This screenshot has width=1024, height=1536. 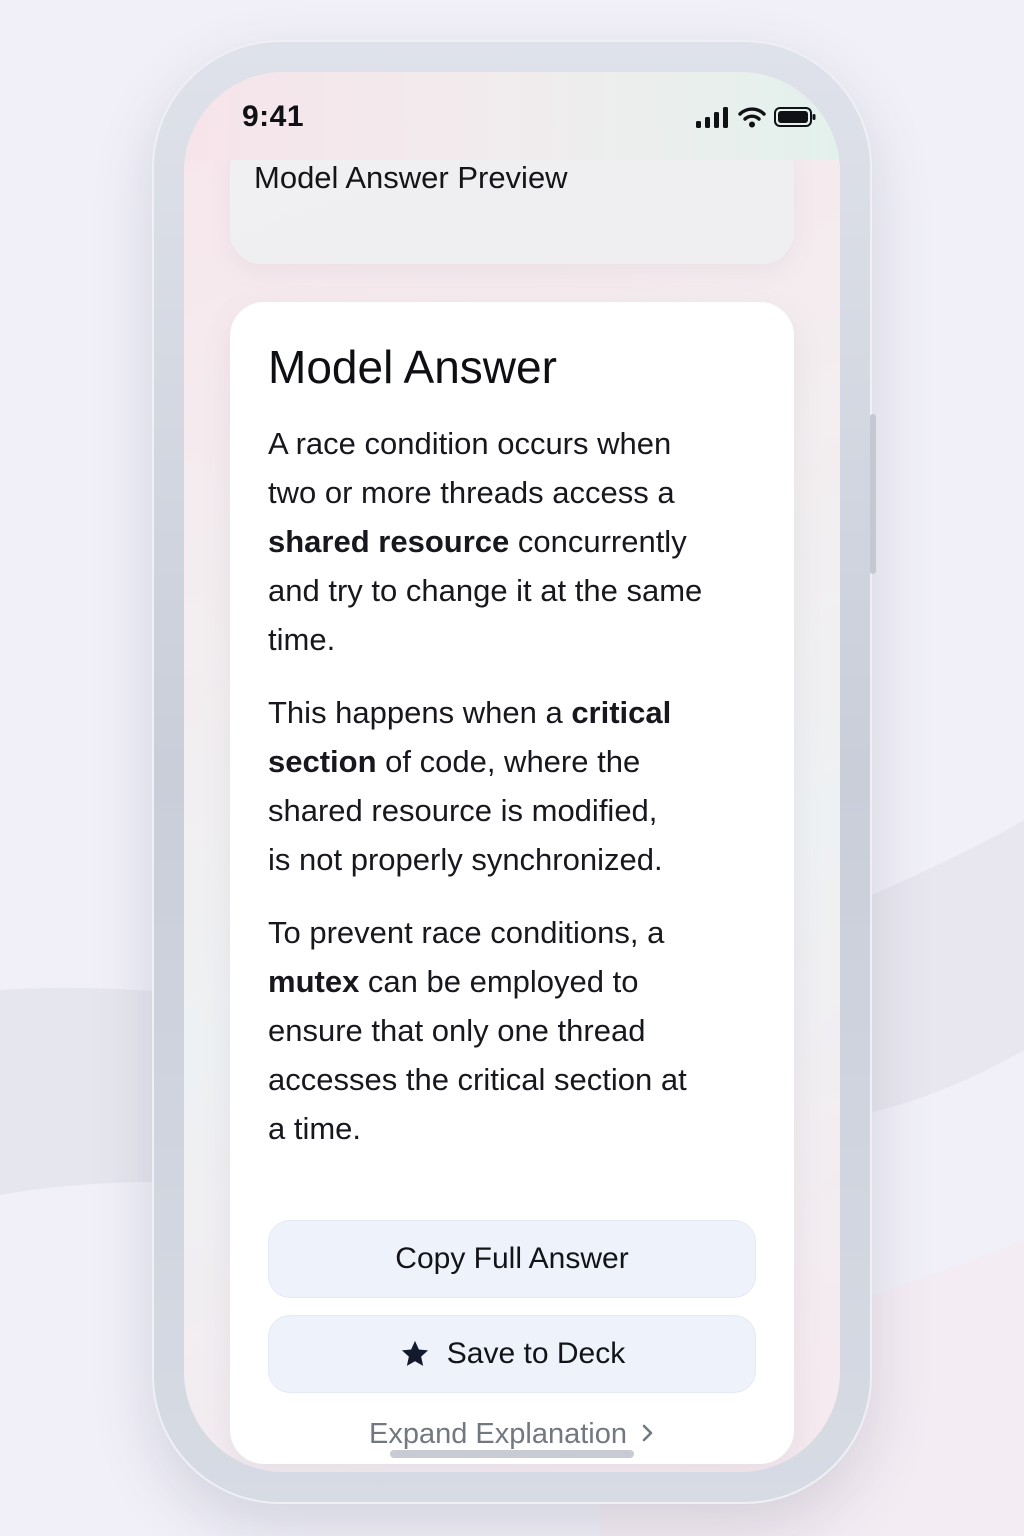 I want to click on text-line: time., so click(x=302, y=639).